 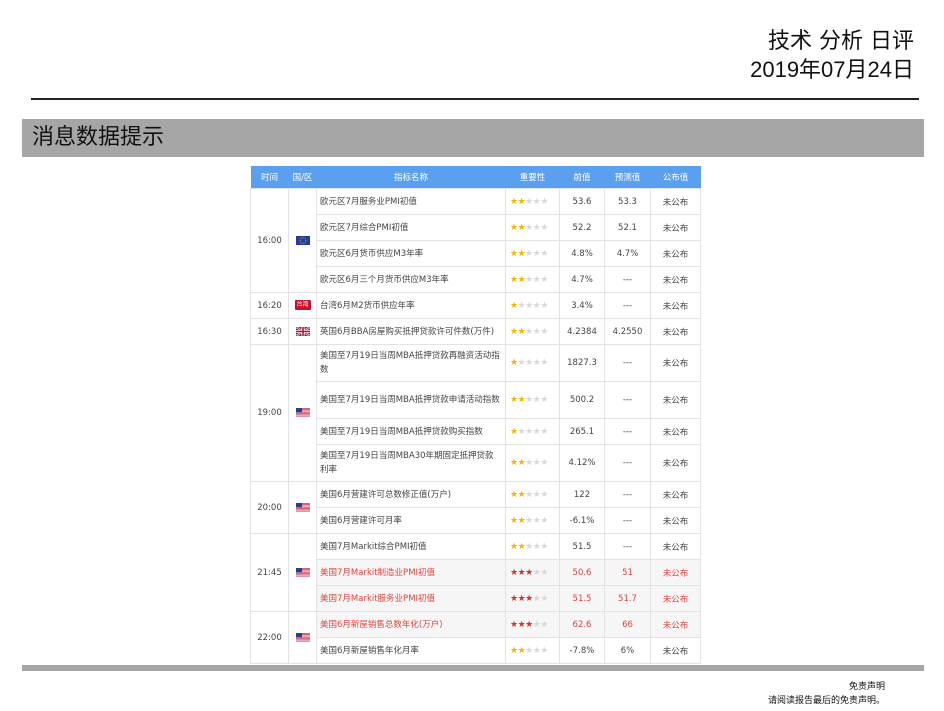 I want to click on previous-value: 500.2, so click(x=582, y=400).